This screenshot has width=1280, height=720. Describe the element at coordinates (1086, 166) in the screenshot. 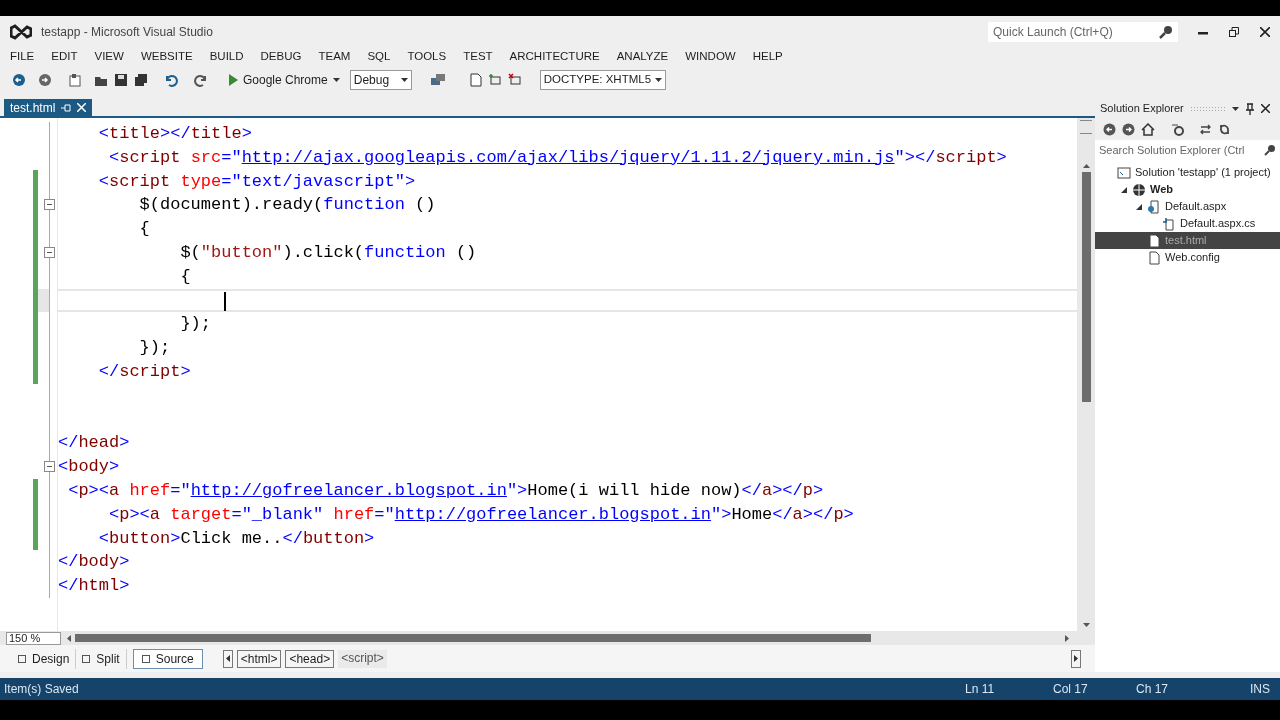

I see `scroll-up-icon` at that location.